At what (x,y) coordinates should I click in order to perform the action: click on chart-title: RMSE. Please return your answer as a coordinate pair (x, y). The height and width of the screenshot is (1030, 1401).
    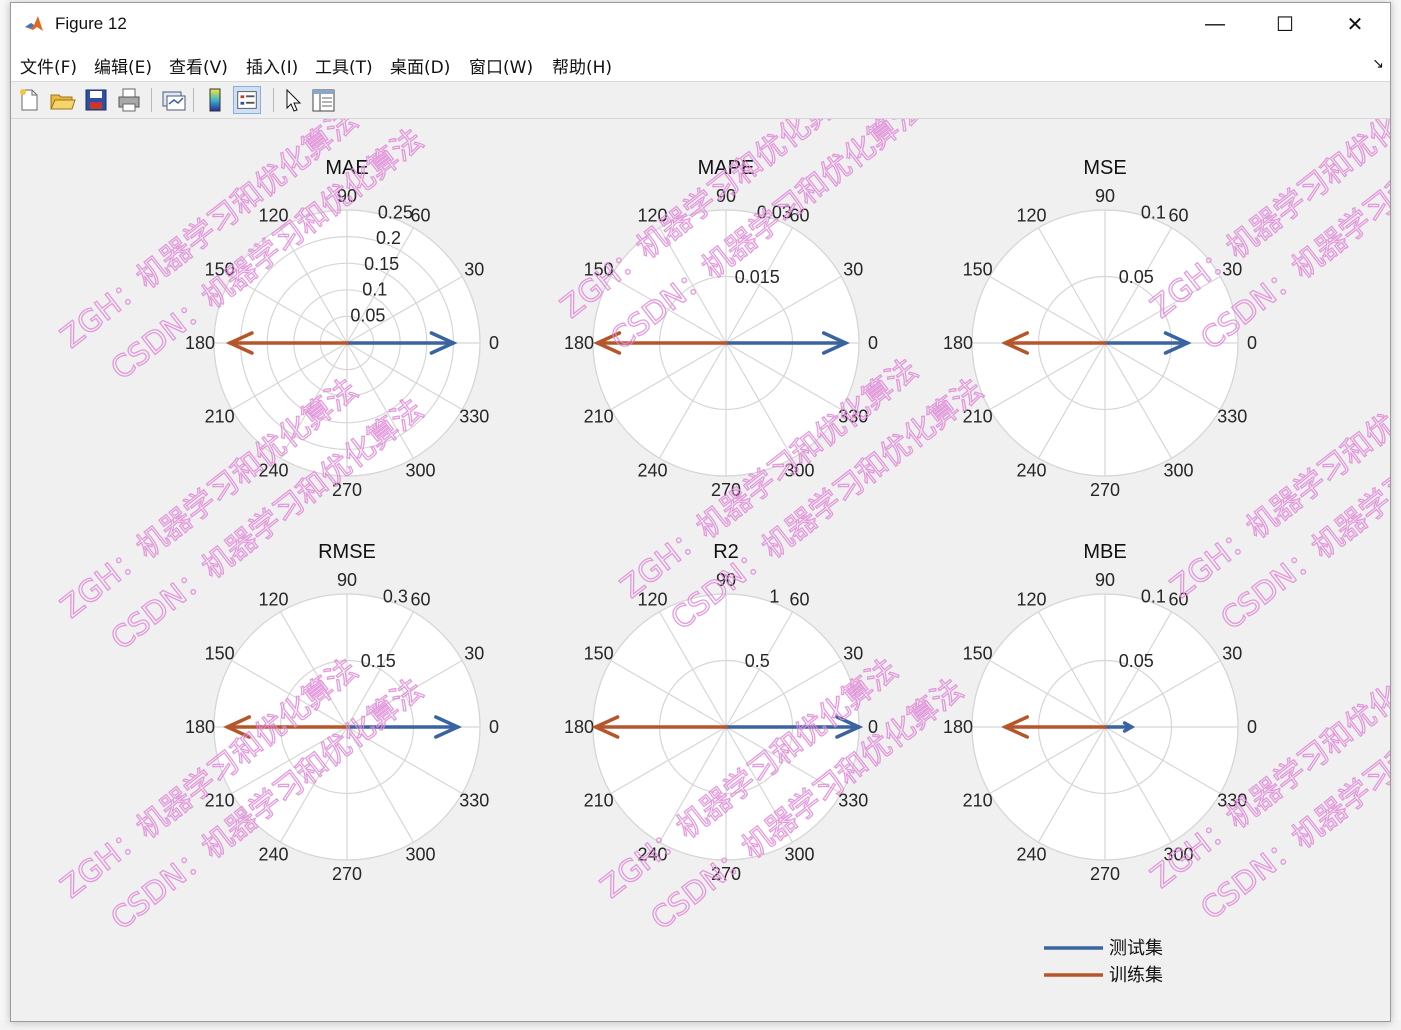
    Looking at the image, I should click on (347, 552).